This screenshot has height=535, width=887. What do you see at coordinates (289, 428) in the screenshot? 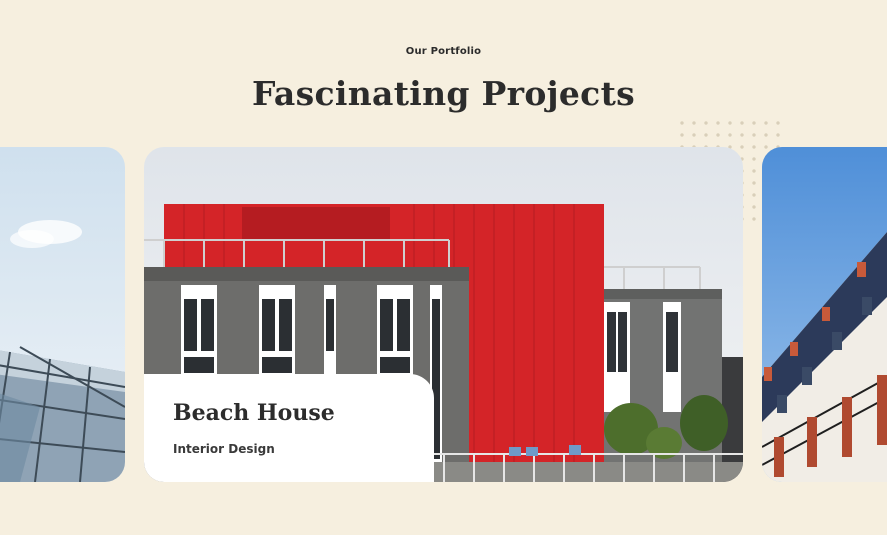
I see `project-caption-card: Beach House Interior Design` at bounding box center [289, 428].